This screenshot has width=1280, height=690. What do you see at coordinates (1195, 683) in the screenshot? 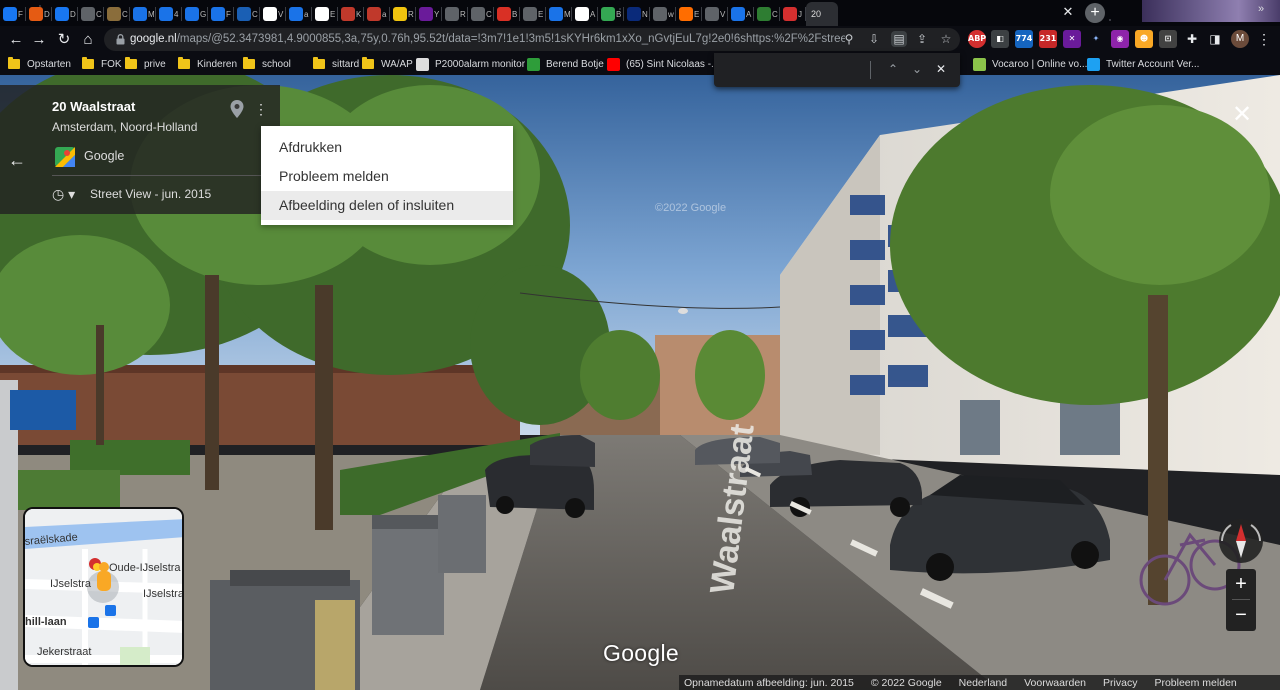
I see `report-problem-link: Probleem melden` at bounding box center [1195, 683].